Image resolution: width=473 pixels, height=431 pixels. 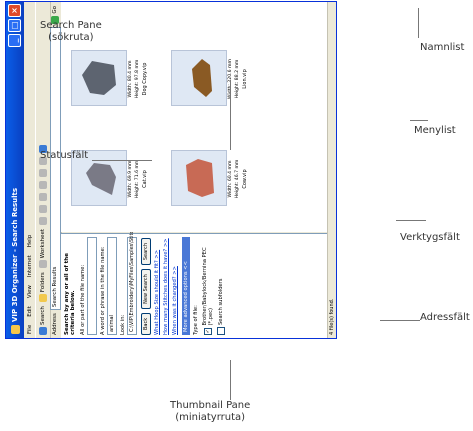 What do you see at coordinates (112, 286) in the screenshot?
I see `word-field: animal` at bounding box center [112, 286].